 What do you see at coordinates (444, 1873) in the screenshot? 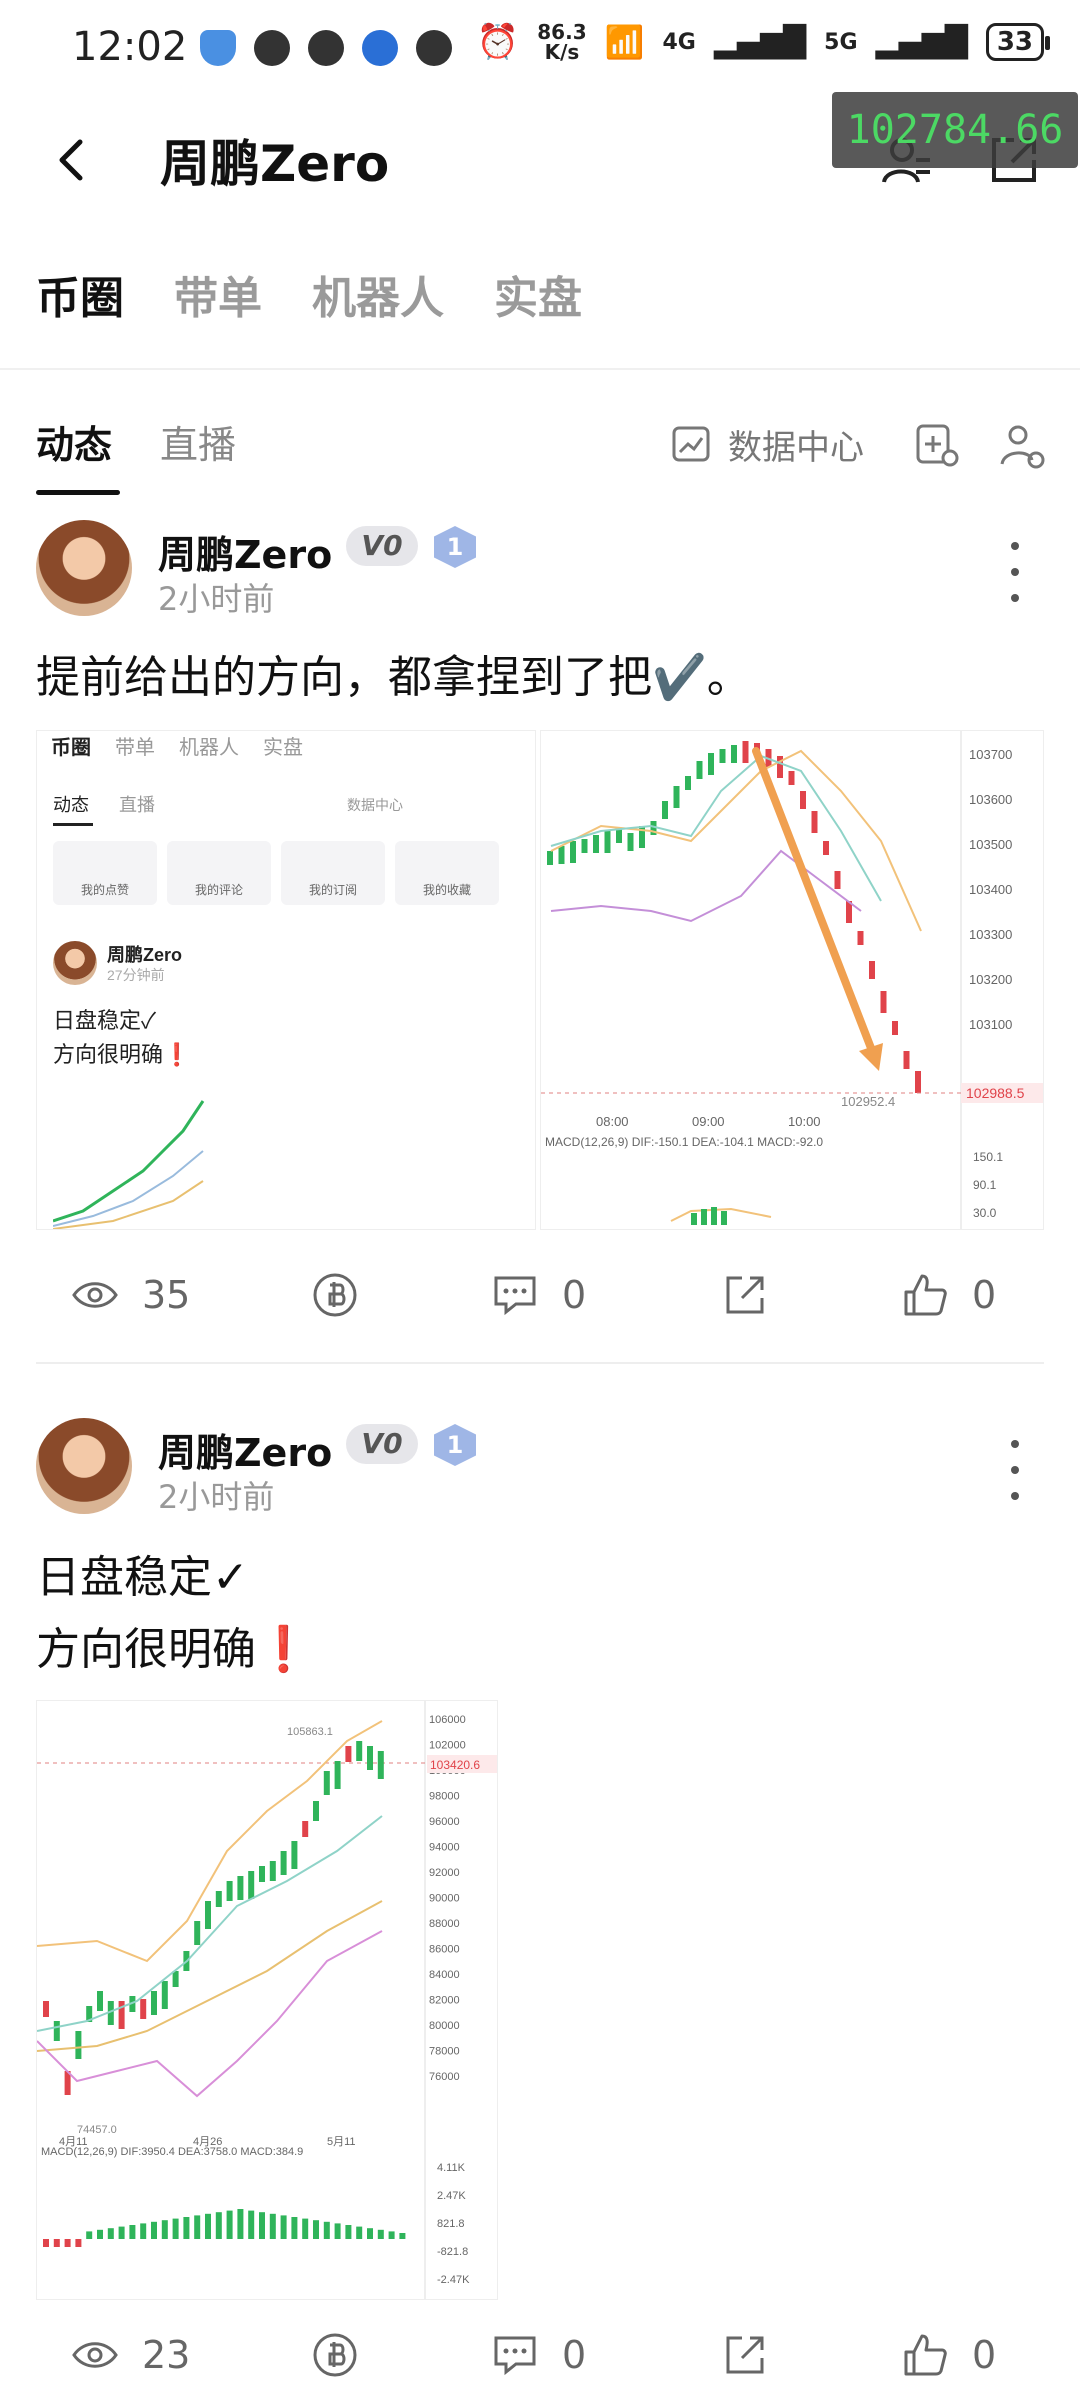
I see `y-tick-label: 92000` at bounding box center [444, 1873].